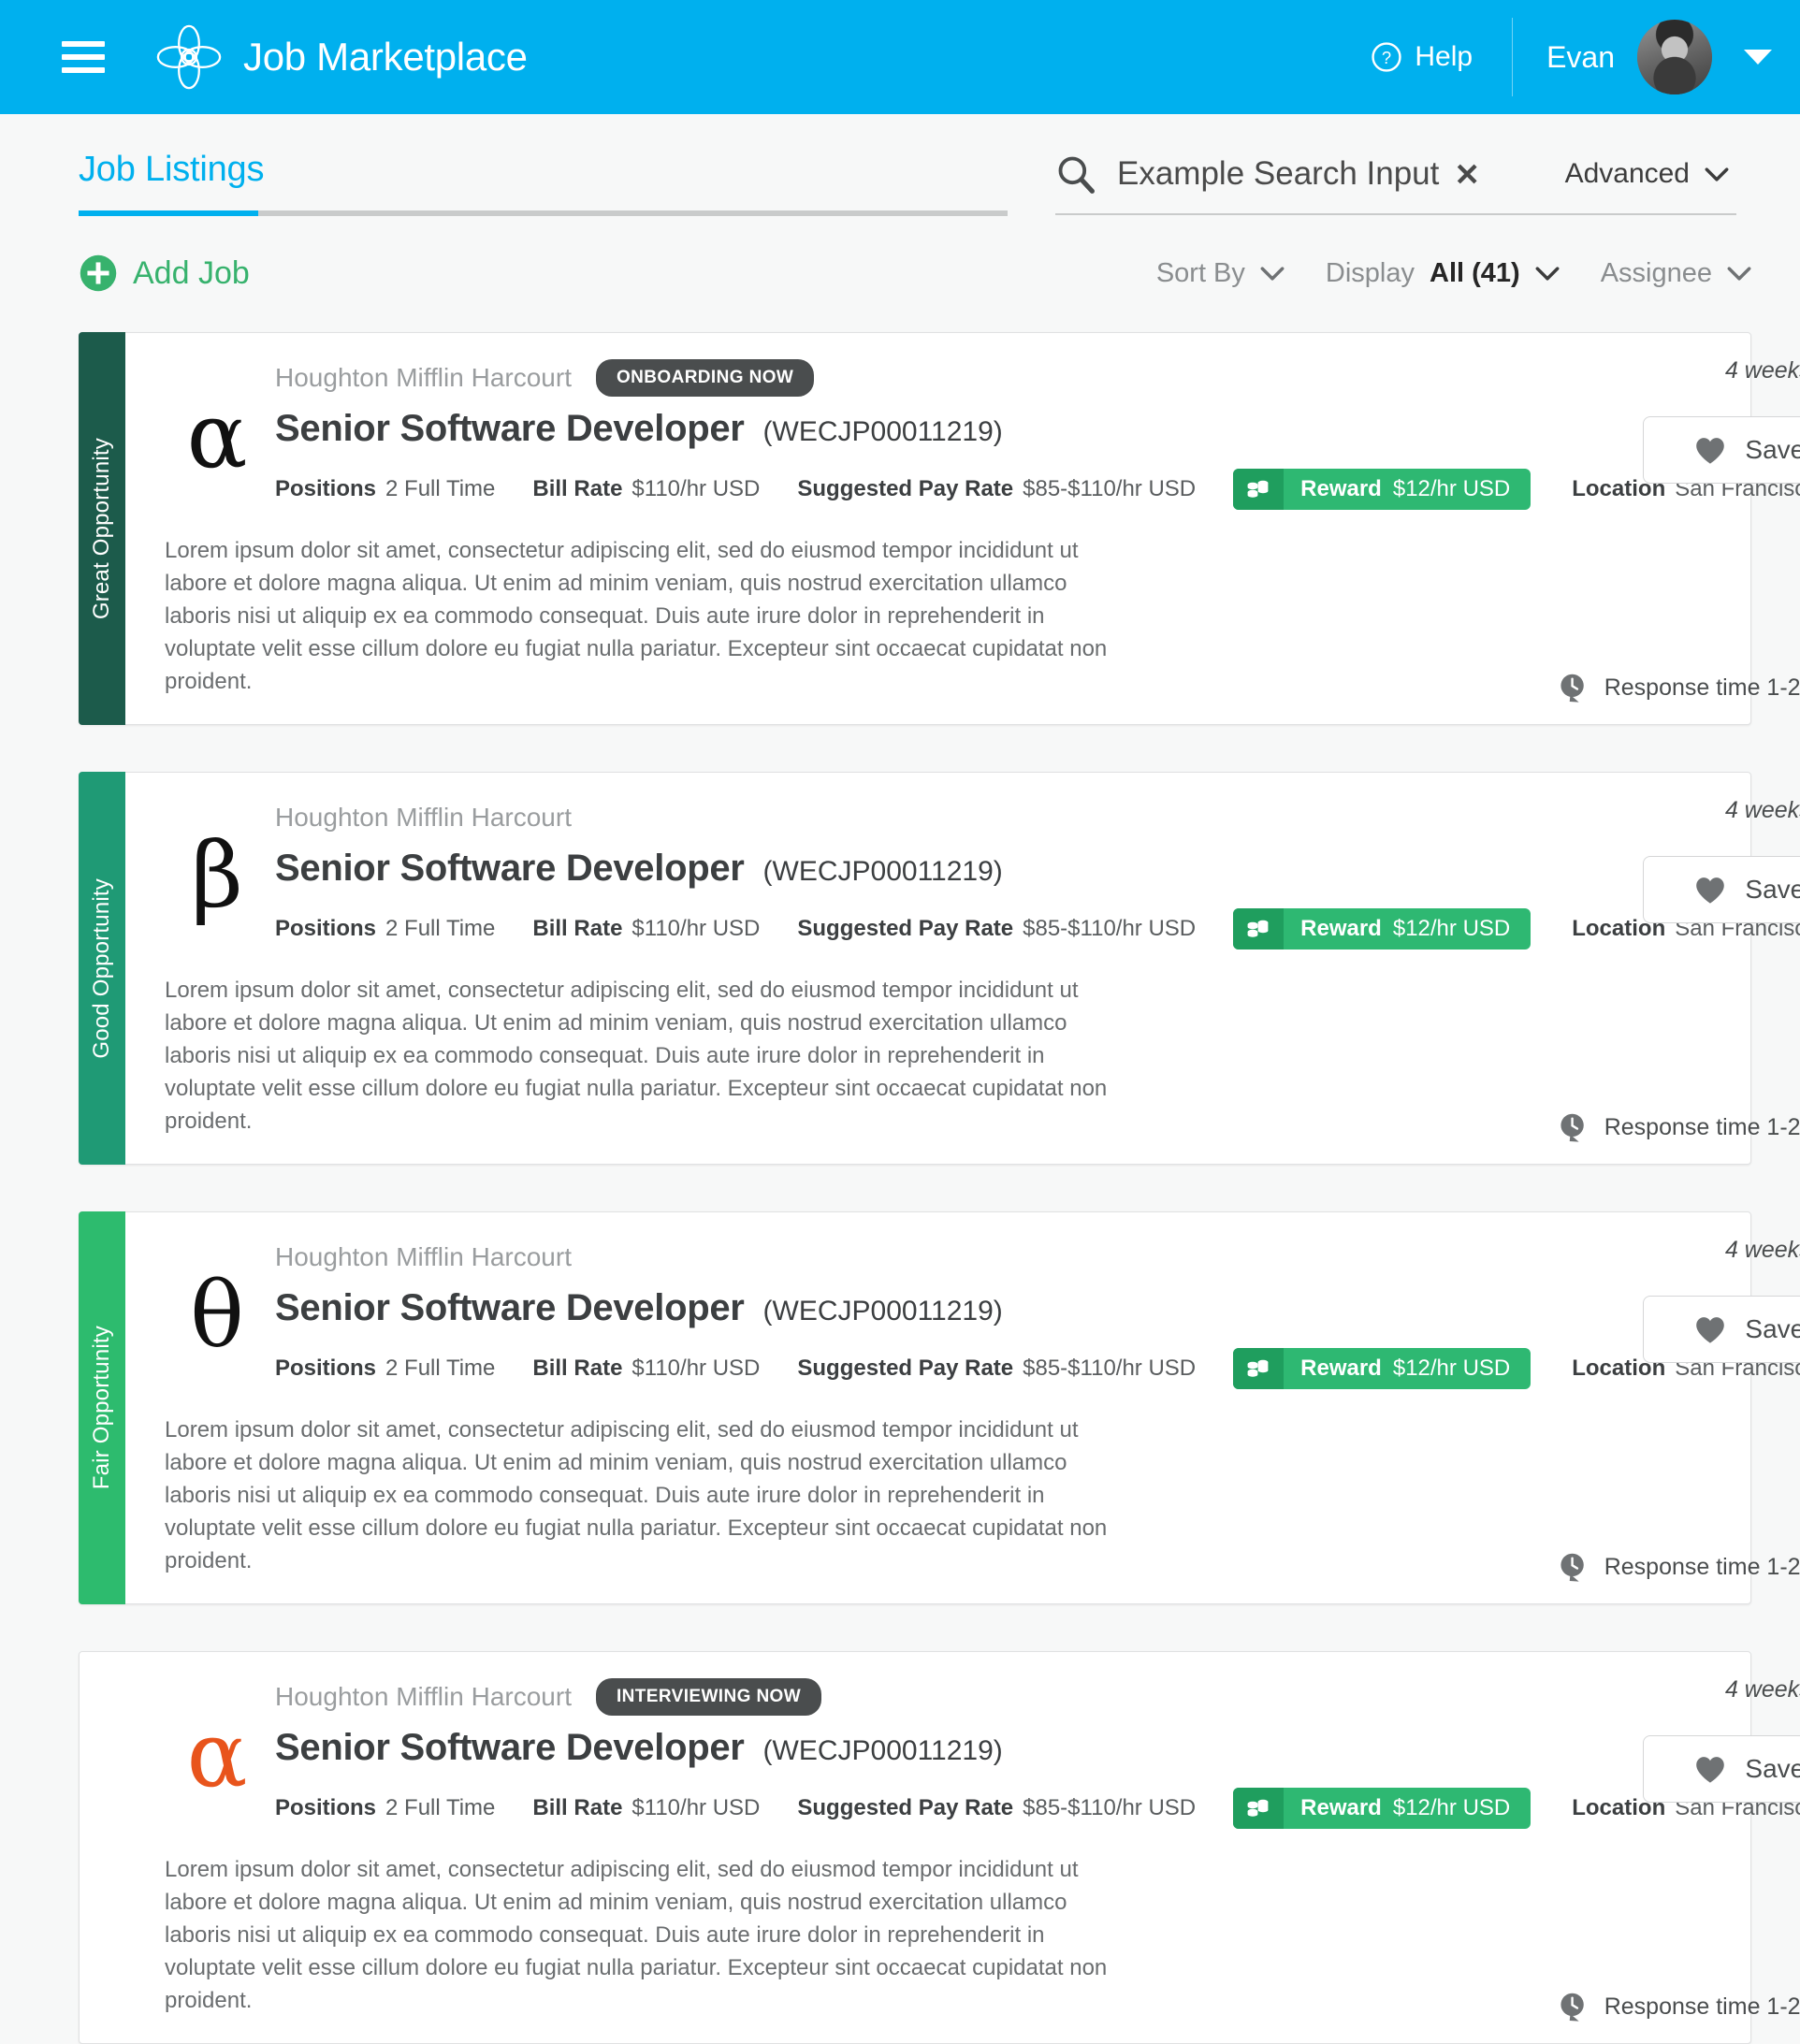  Describe the element at coordinates (1278, 174) in the screenshot. I see `search-input: Example Search Input` at that location.